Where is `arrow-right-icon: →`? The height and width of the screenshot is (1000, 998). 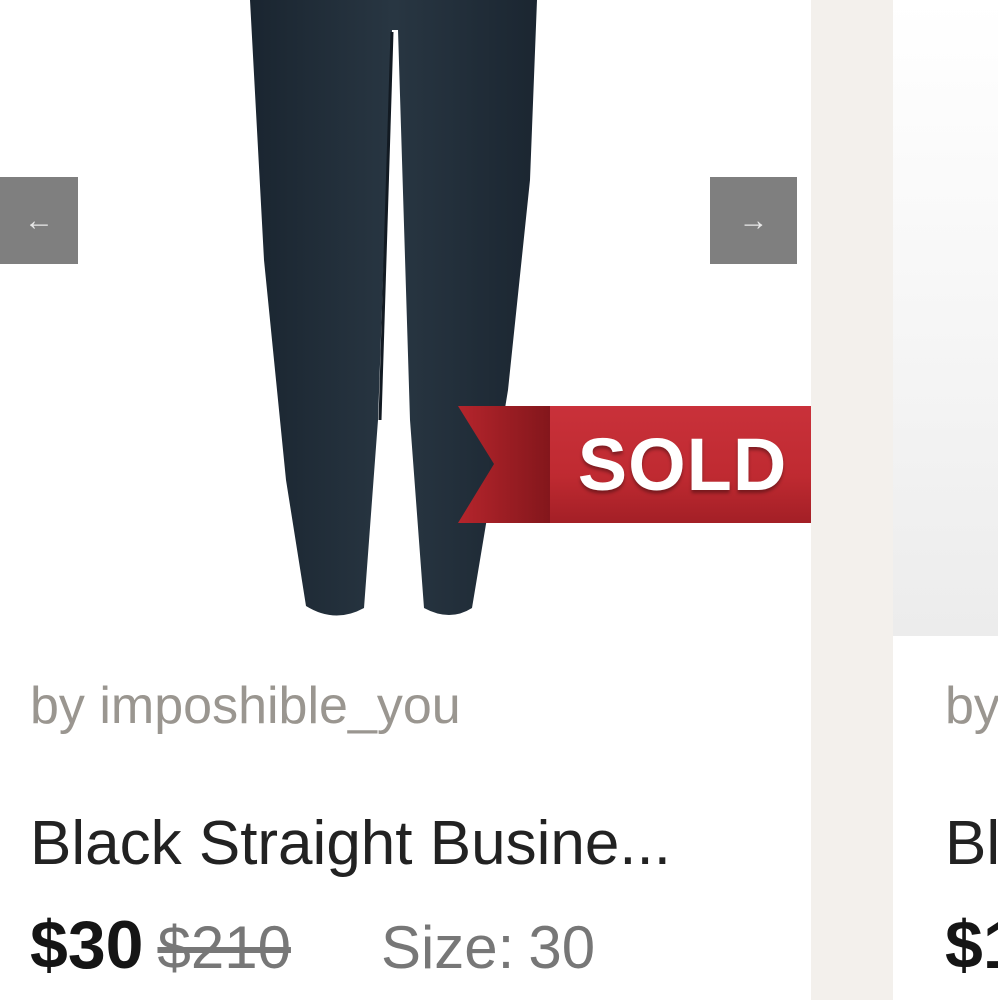 arrow-right-icon: → is located at coordinates (753, 220).